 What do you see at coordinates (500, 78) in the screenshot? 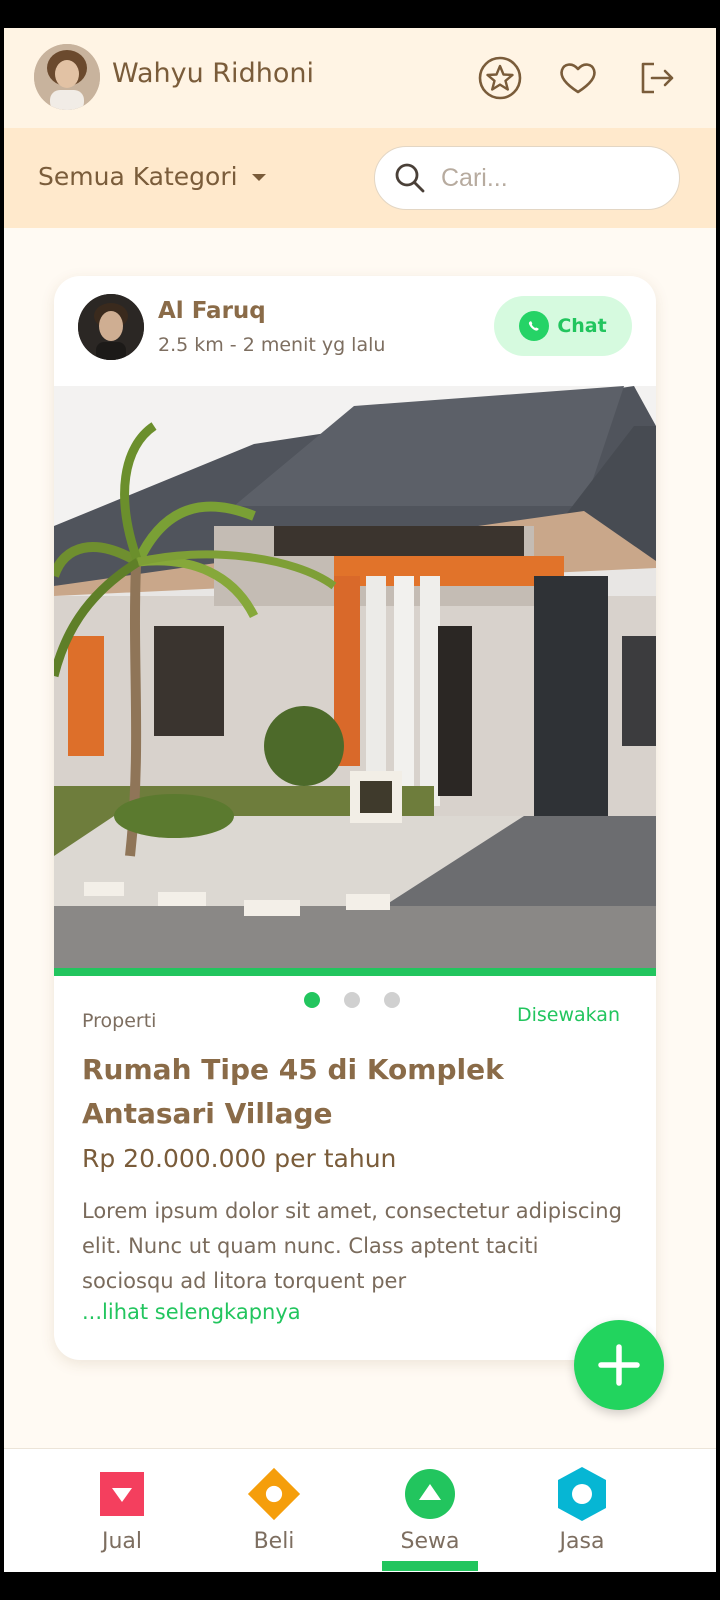
I see `favorites-star-icon` at bounding box center [500, 78].